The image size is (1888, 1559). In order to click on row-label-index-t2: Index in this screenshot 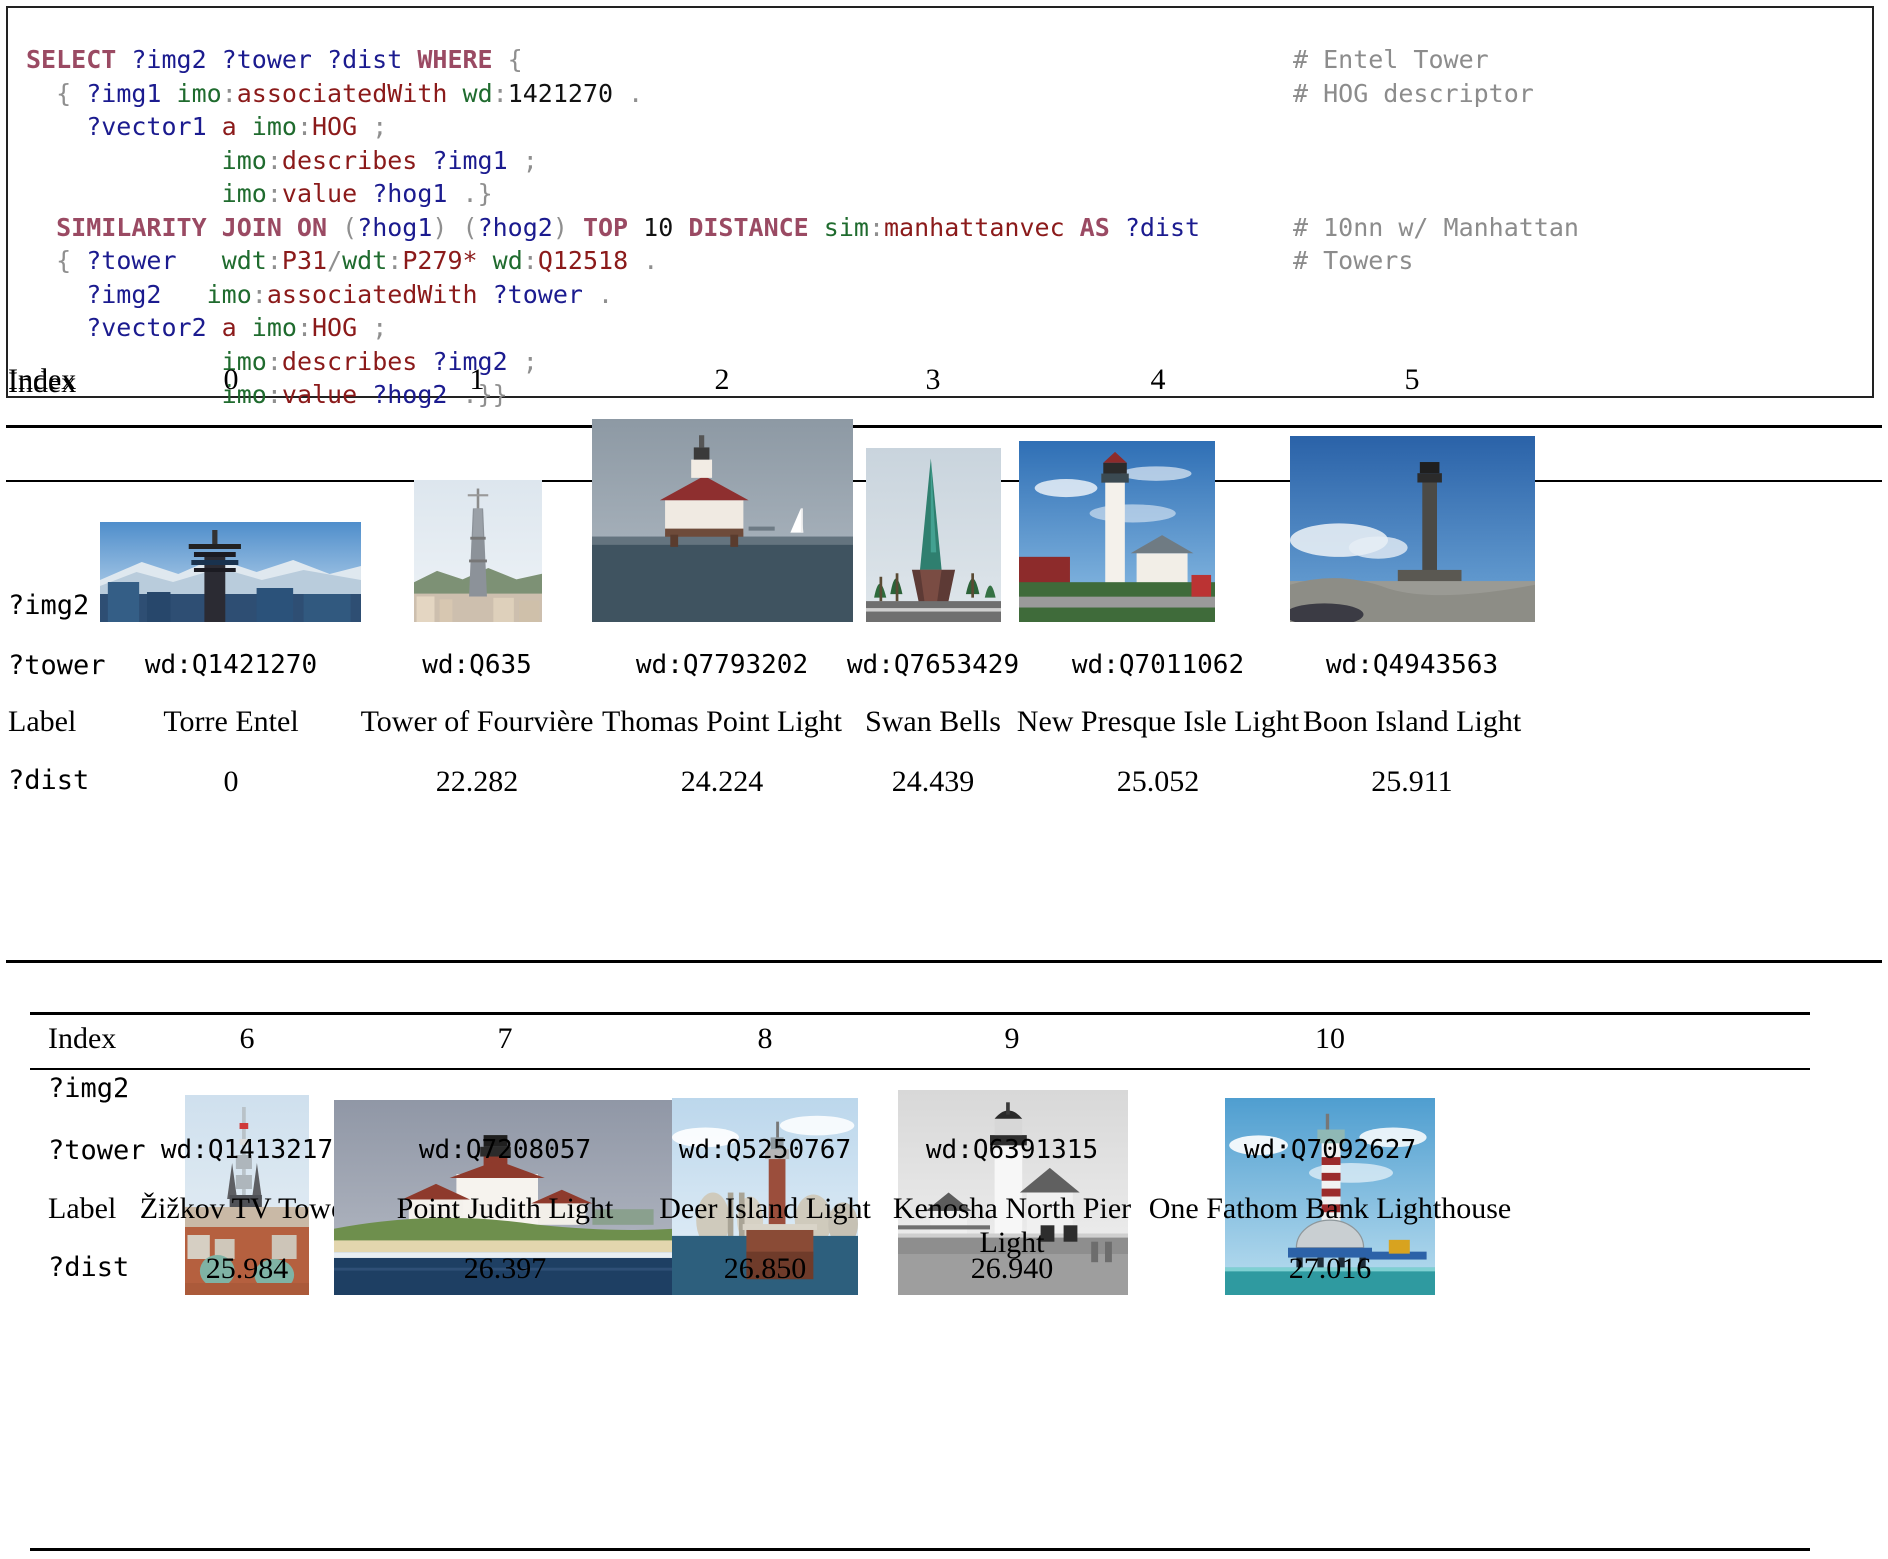, I will do `click(82, 1038)`.